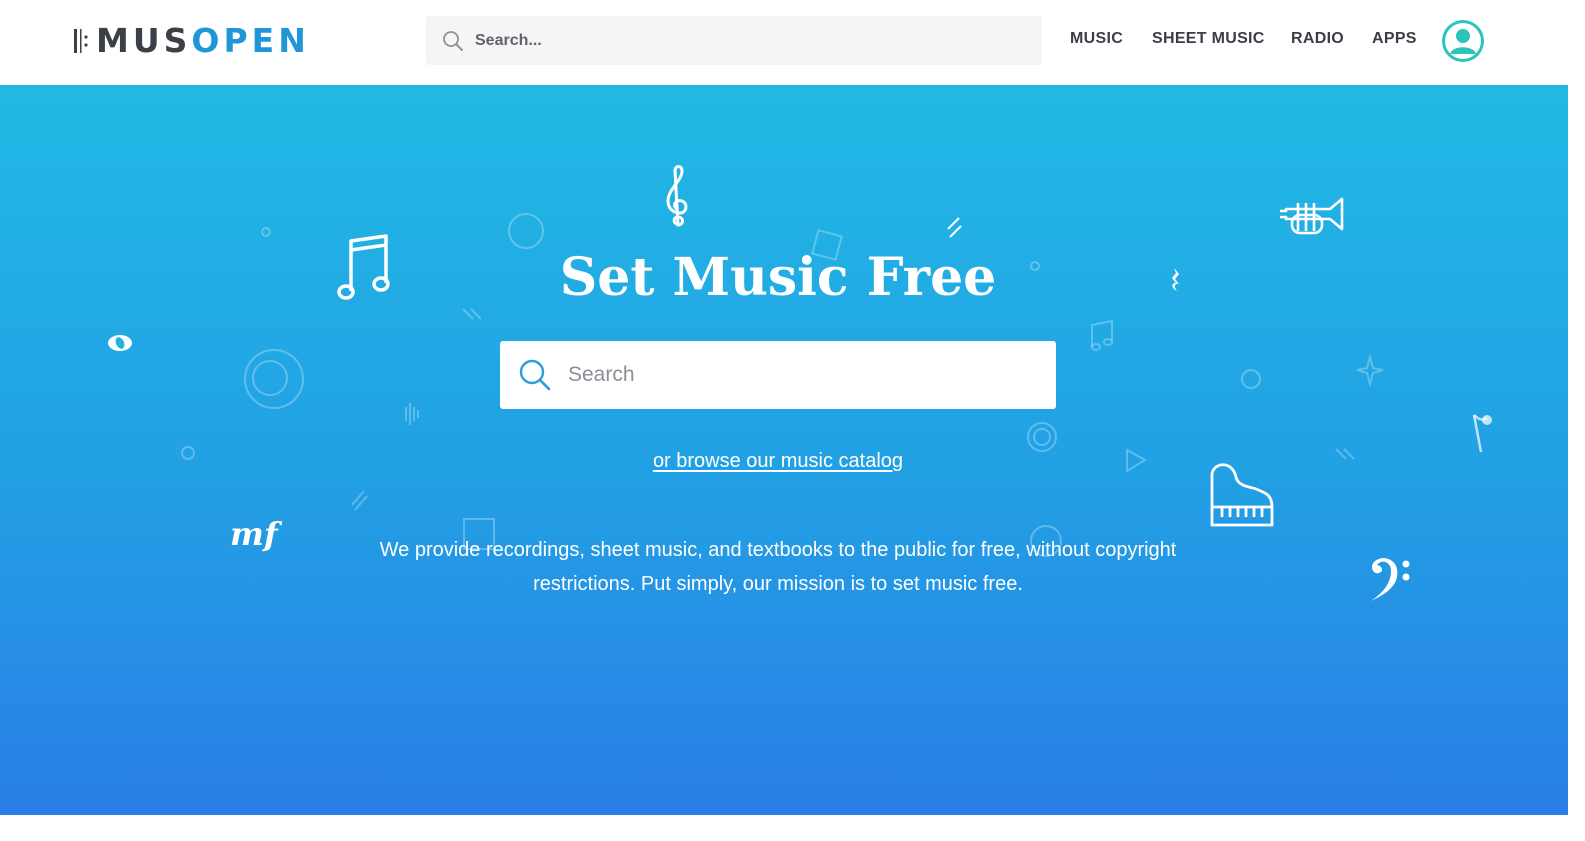 The image size is (1585, 841). I want to click on user-avatar-icon, so click(1463, 41).